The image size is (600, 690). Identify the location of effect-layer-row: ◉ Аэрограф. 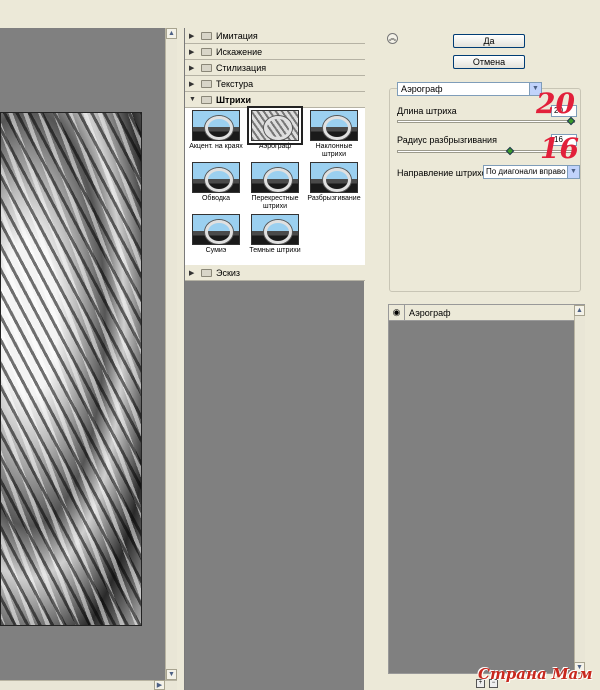
(481, 312).